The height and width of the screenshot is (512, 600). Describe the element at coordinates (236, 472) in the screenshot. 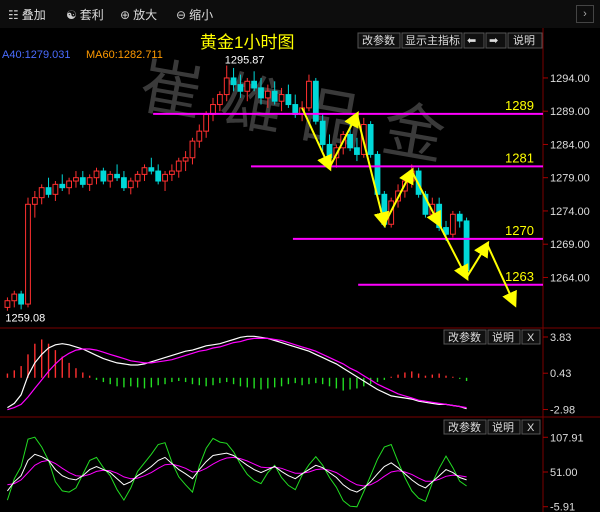

I see `kdj-j-line` at that location.